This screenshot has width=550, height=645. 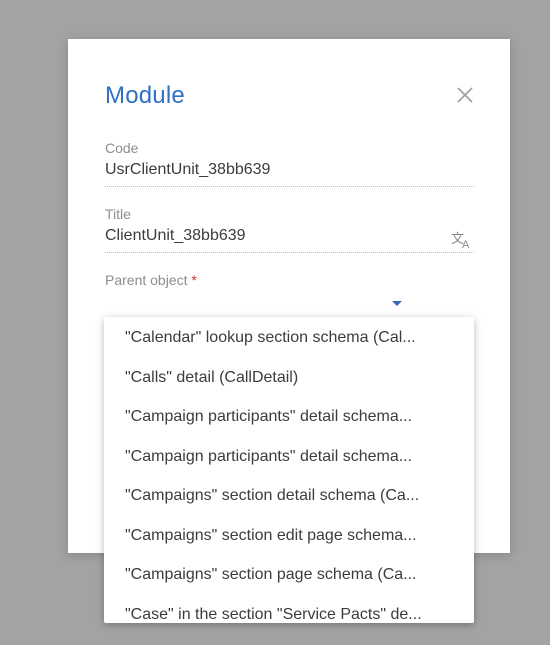 I want to click on code-label: Code, so click(x=122, y=148).